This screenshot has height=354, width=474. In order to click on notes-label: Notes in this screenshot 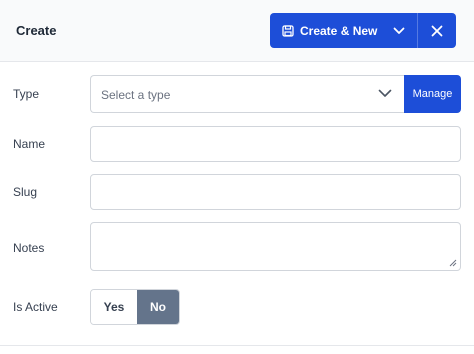, I will do `click(29, 248)`.